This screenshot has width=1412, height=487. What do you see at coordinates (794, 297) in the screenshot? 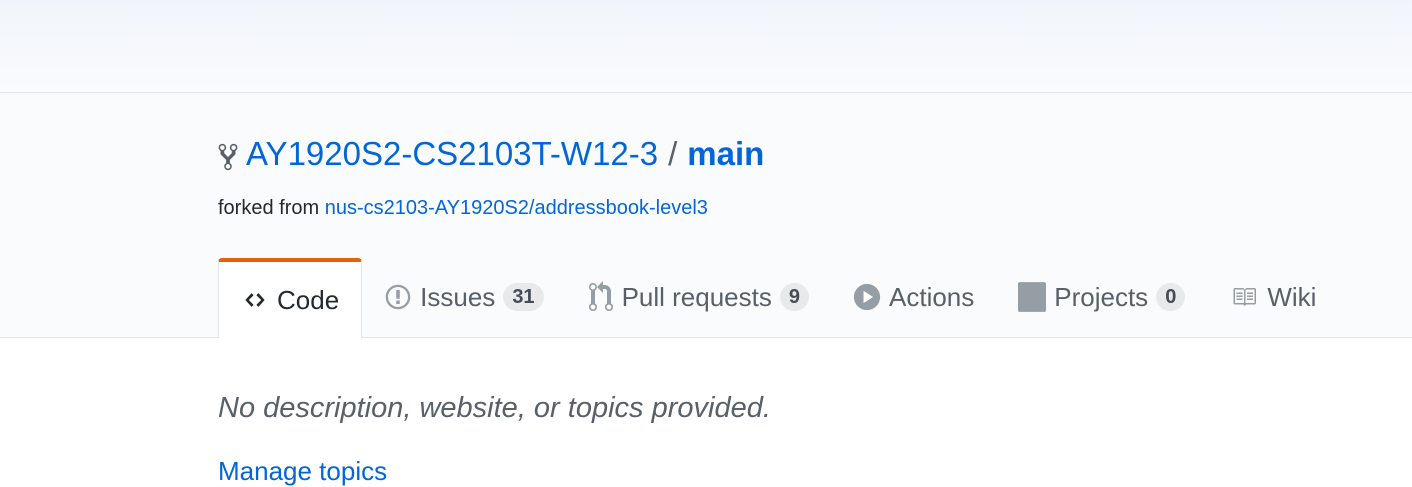
I see `pull-requests-counter: 9` at bounding box center [794, 297].